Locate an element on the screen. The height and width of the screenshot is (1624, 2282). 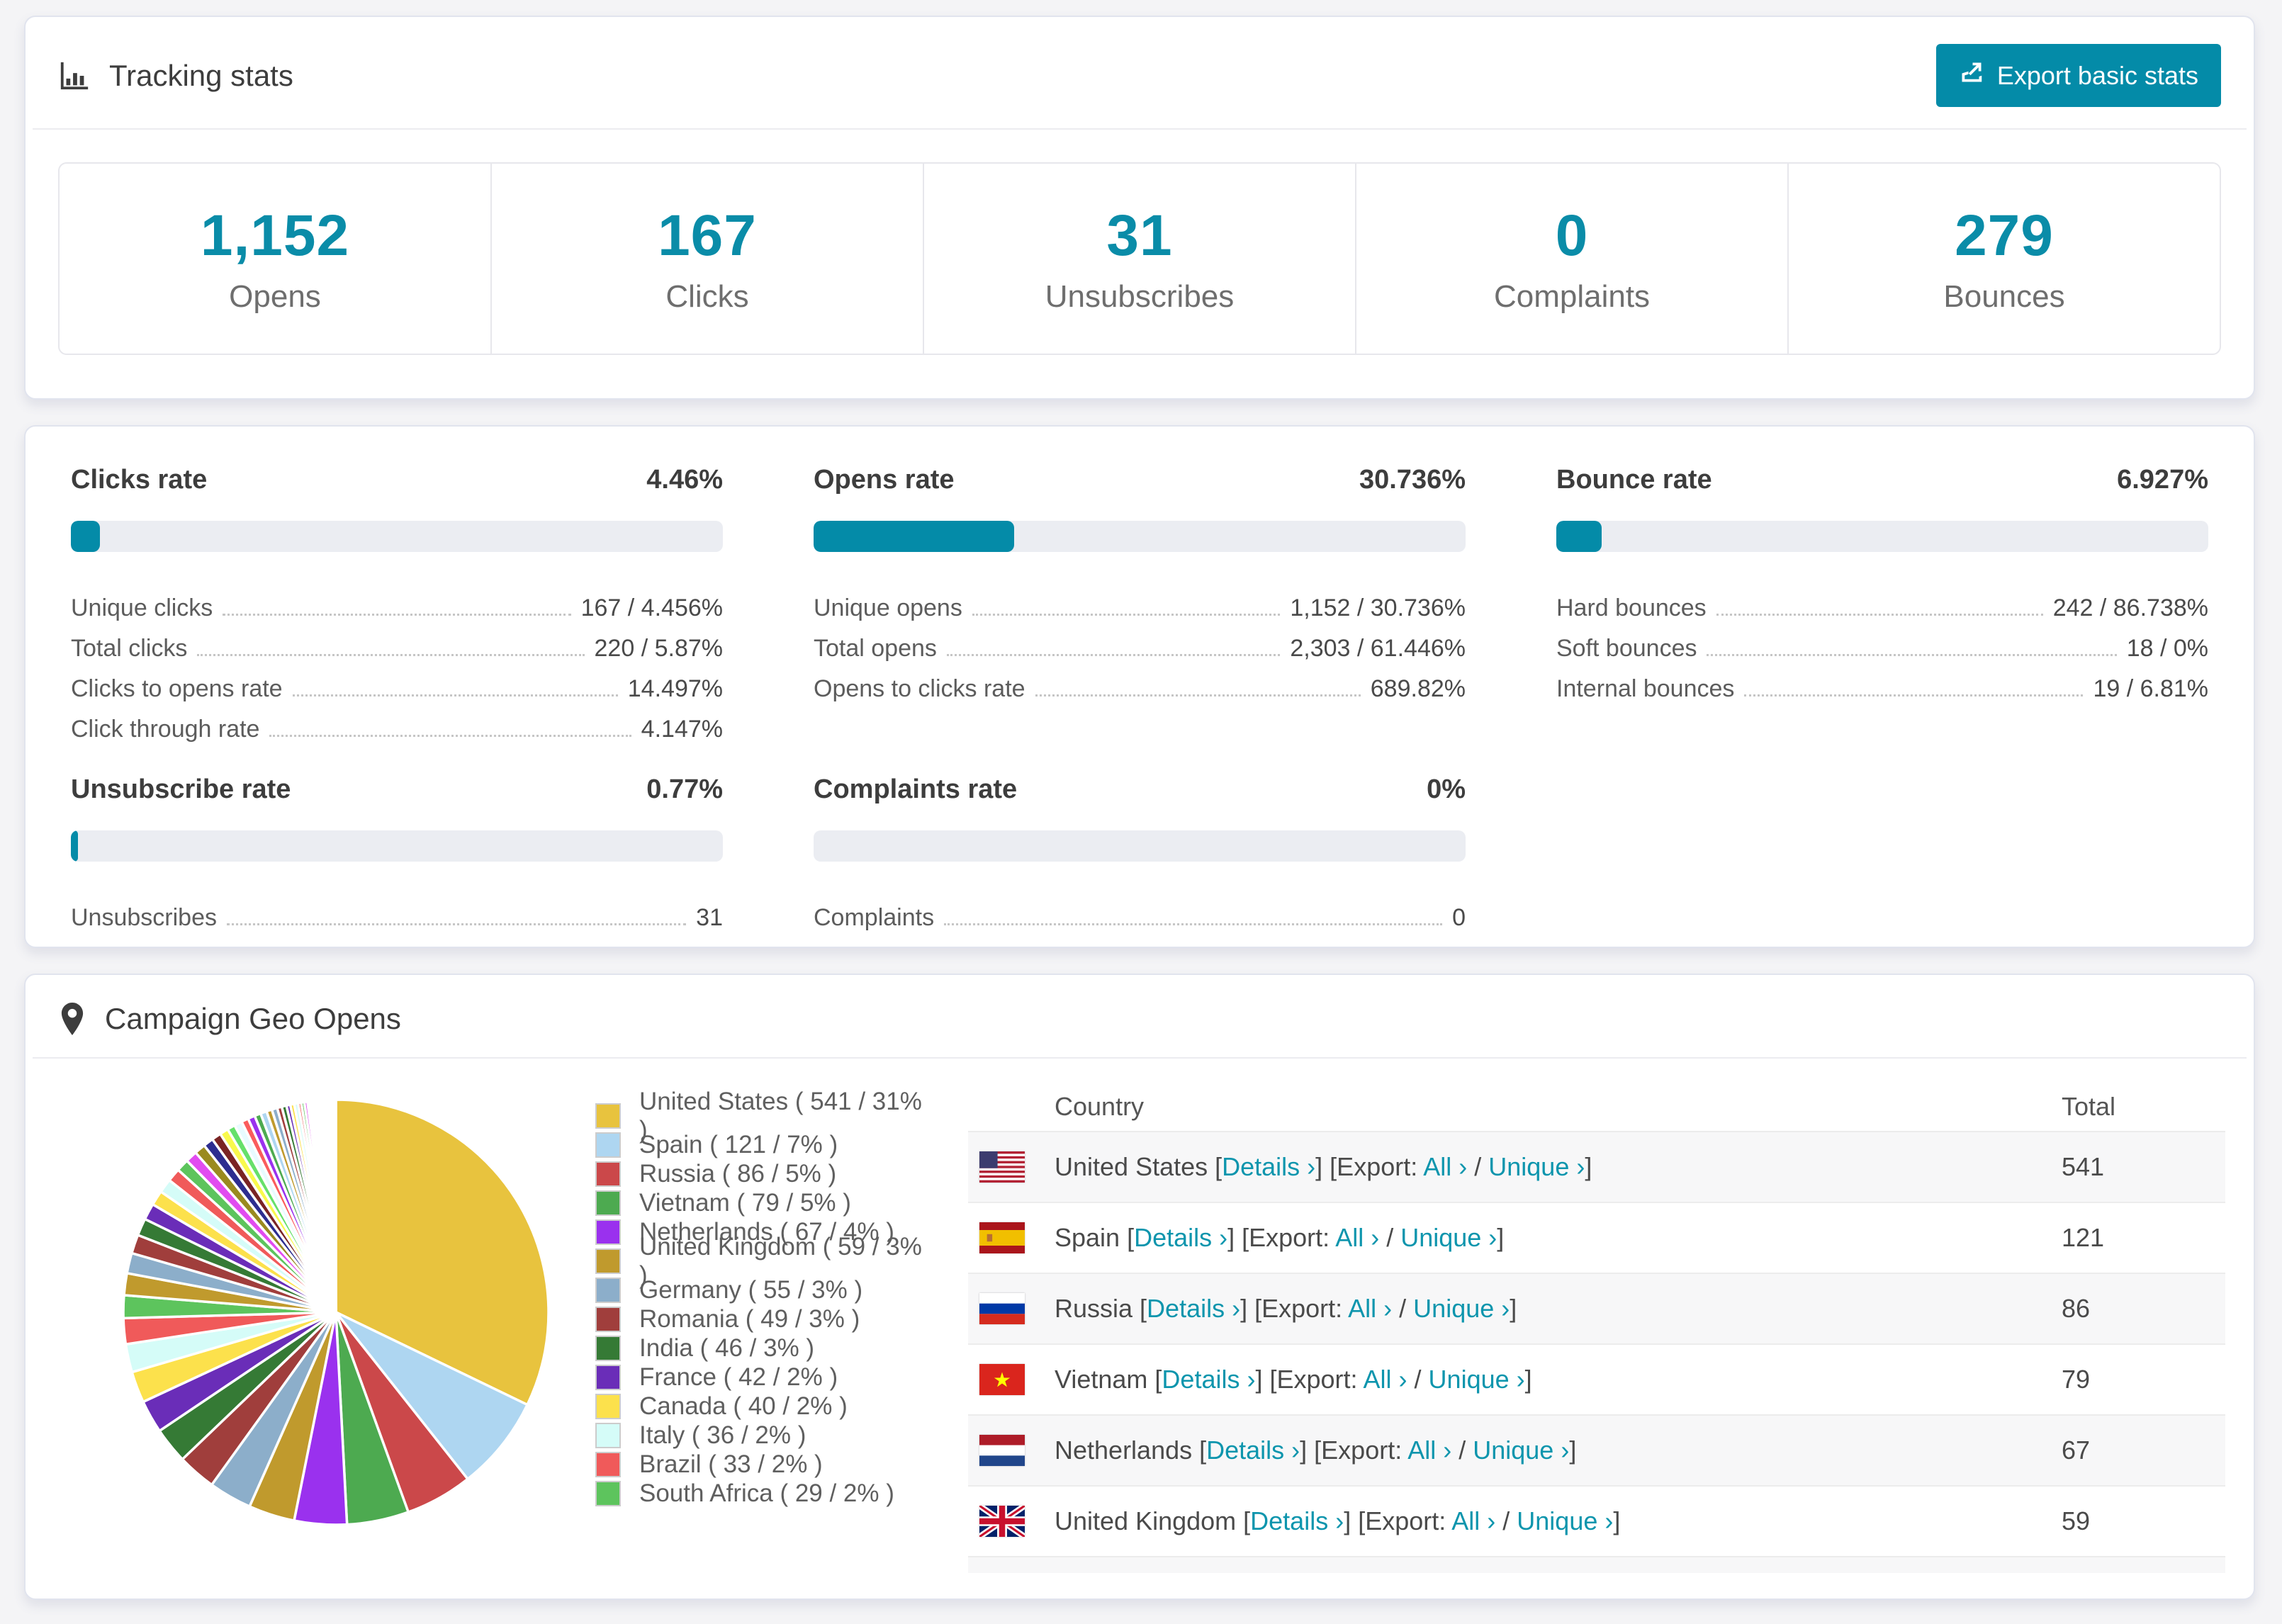
legend-item-france: France ( 42 / 2% ) is located at coordinates (762, 1378).